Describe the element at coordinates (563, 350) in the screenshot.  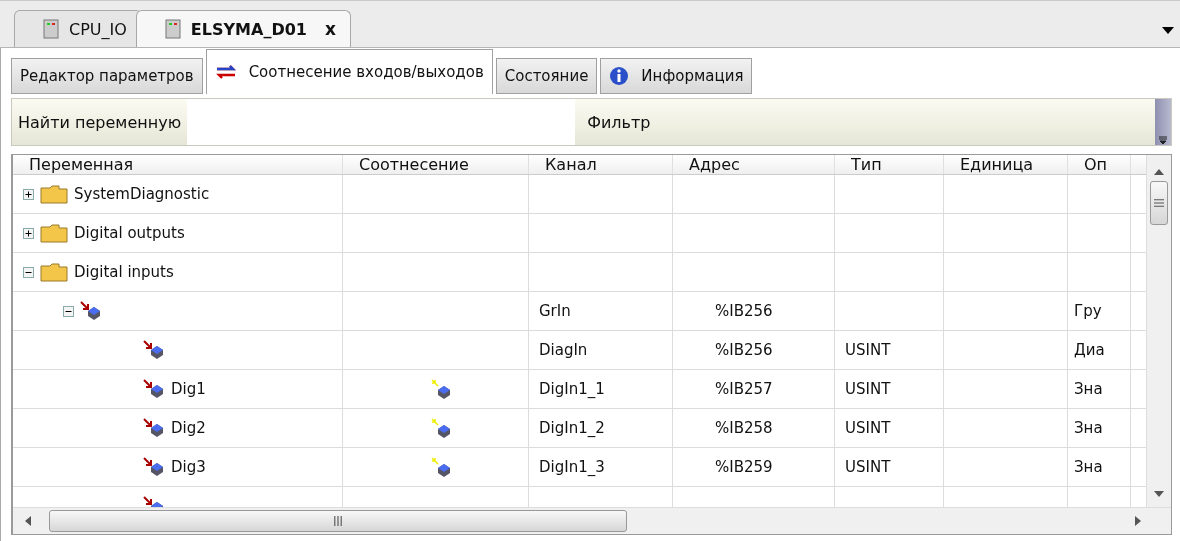
I see `channel-name: DiagIn` at that location.